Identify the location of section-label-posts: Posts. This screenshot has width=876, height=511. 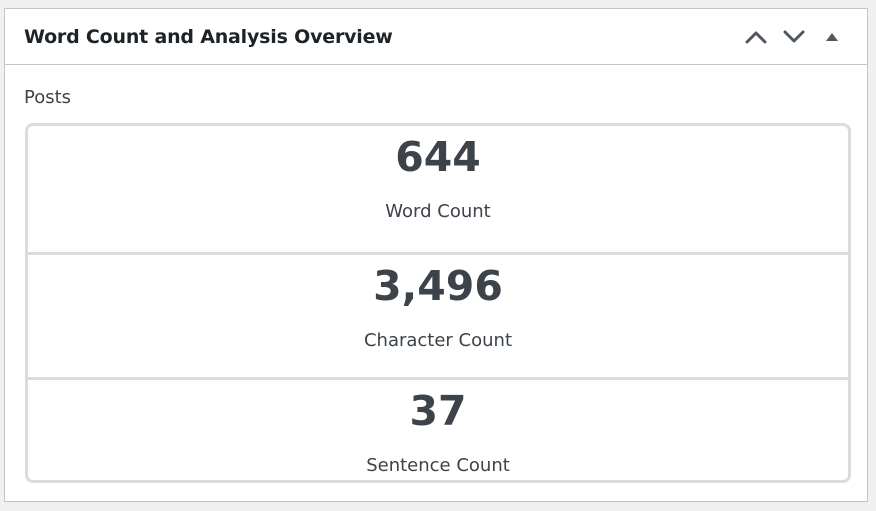
(48, 97).